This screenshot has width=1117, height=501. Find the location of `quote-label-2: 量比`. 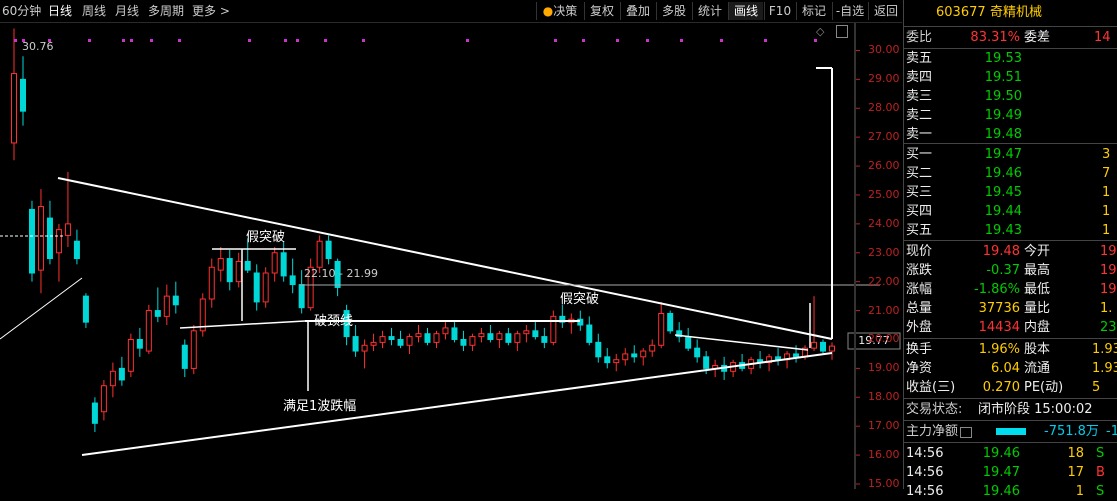

quote-label-2: 量比 is located at coordinates (1037, 308).